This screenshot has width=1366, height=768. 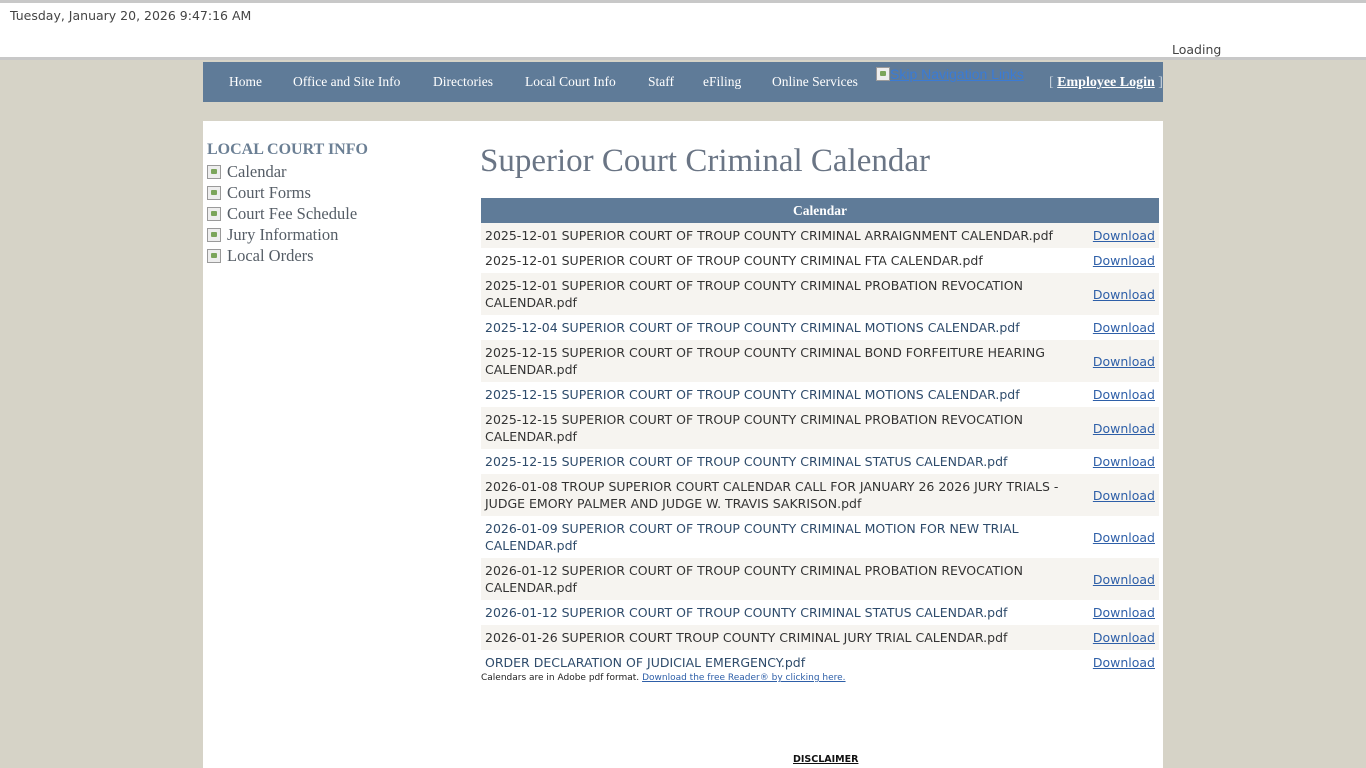 I want to click on sidebar-item-label: Jury Information, so click(x=283, y=234).